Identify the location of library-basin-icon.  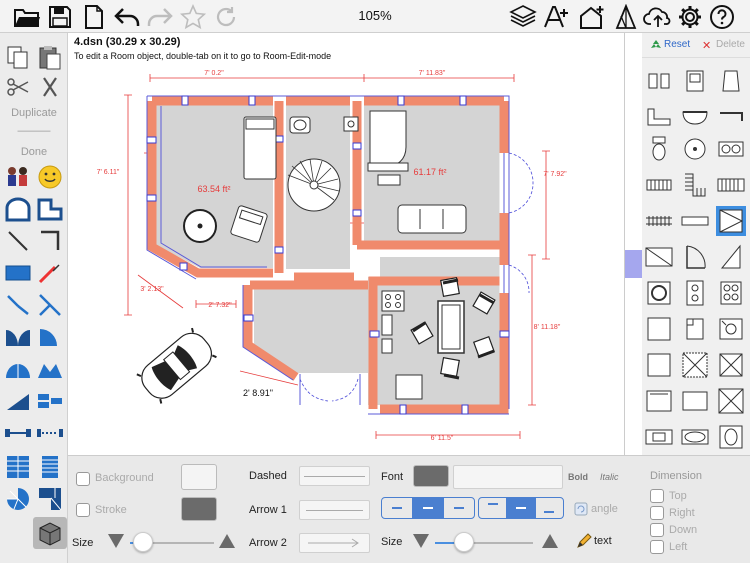
(695, 149).